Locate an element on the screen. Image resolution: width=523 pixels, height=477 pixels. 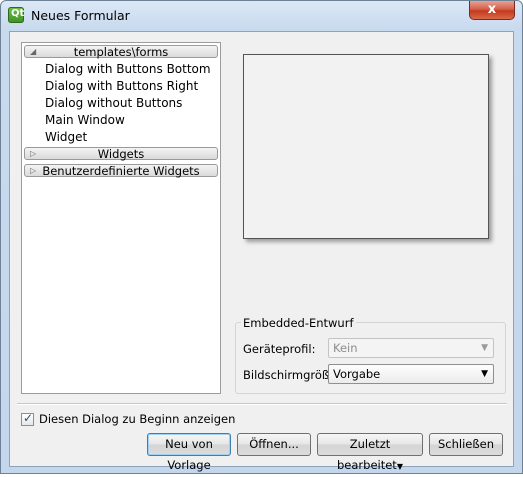
divider is located at coordinates (262, 404).